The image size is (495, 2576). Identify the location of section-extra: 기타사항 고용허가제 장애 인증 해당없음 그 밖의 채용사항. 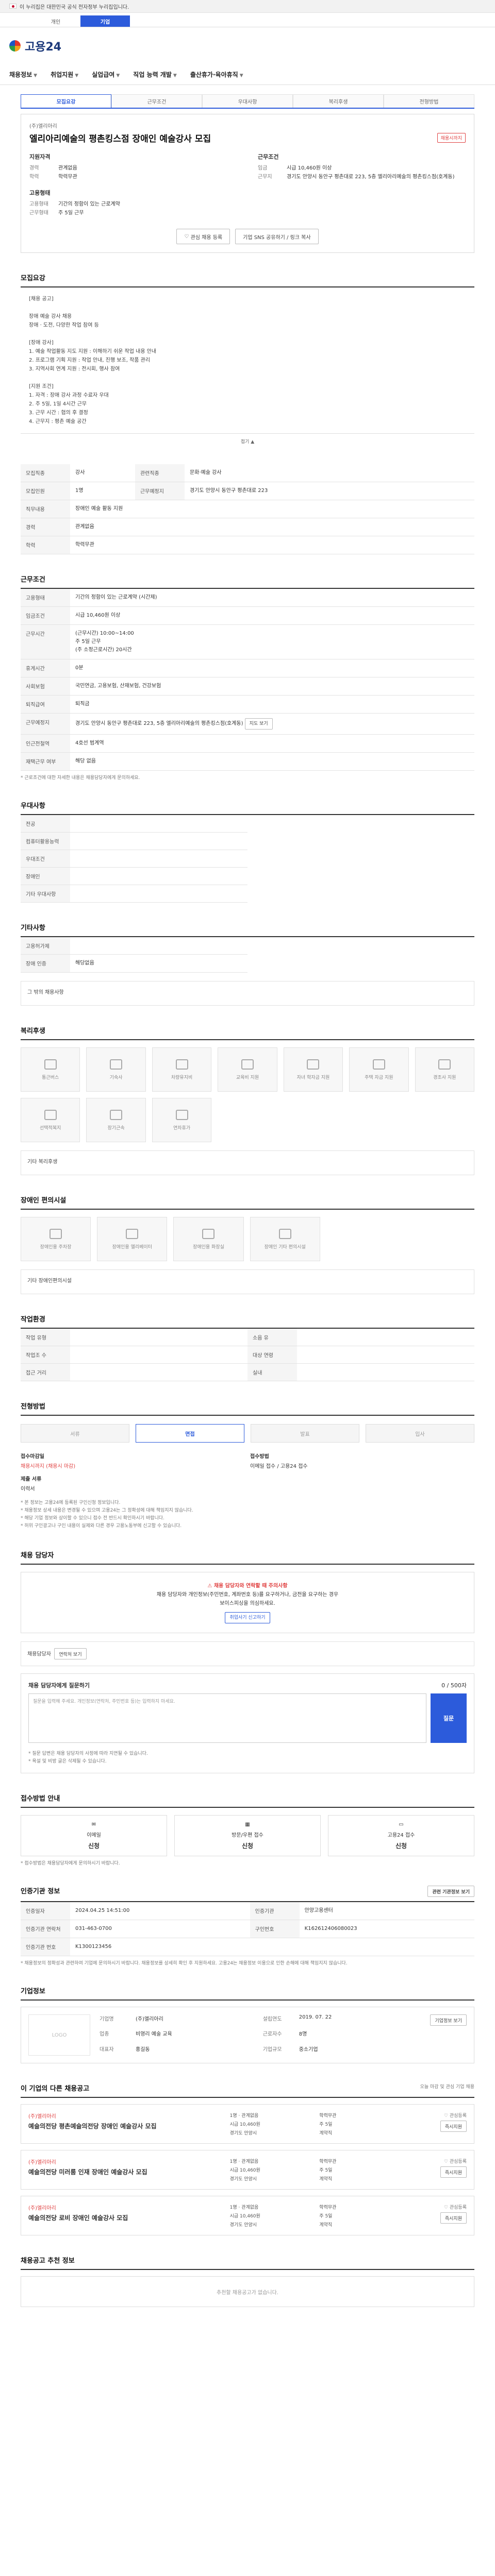
(247, 964).